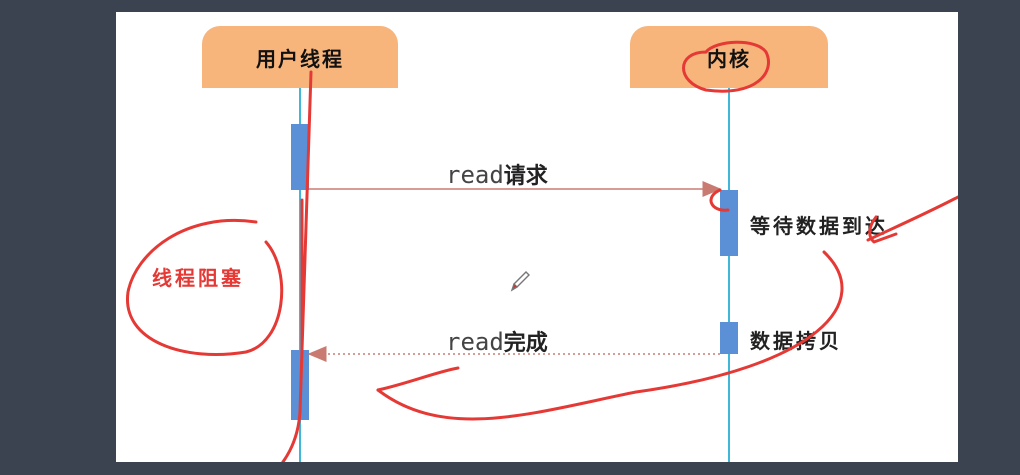  I want to click on ink-right-arrow, so click(912, 218).